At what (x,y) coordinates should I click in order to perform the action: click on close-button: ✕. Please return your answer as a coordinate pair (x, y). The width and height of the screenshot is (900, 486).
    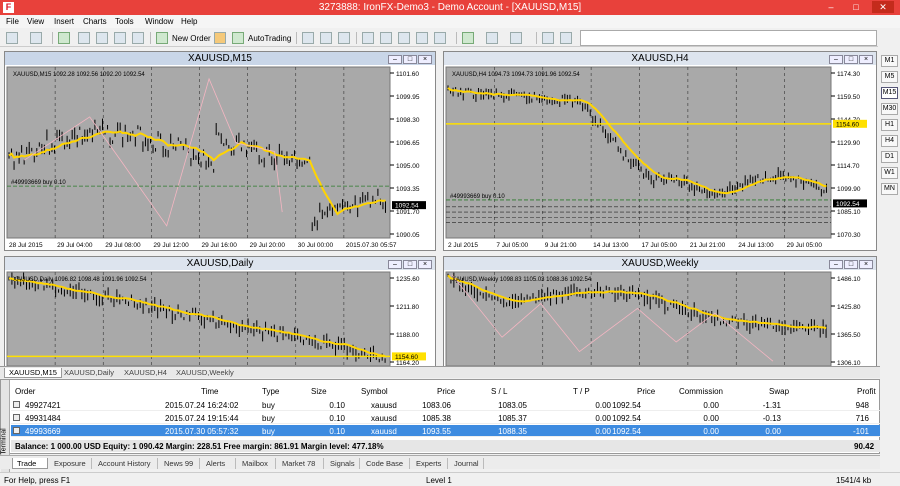
    Looking at the image, I should click on (883, 7).